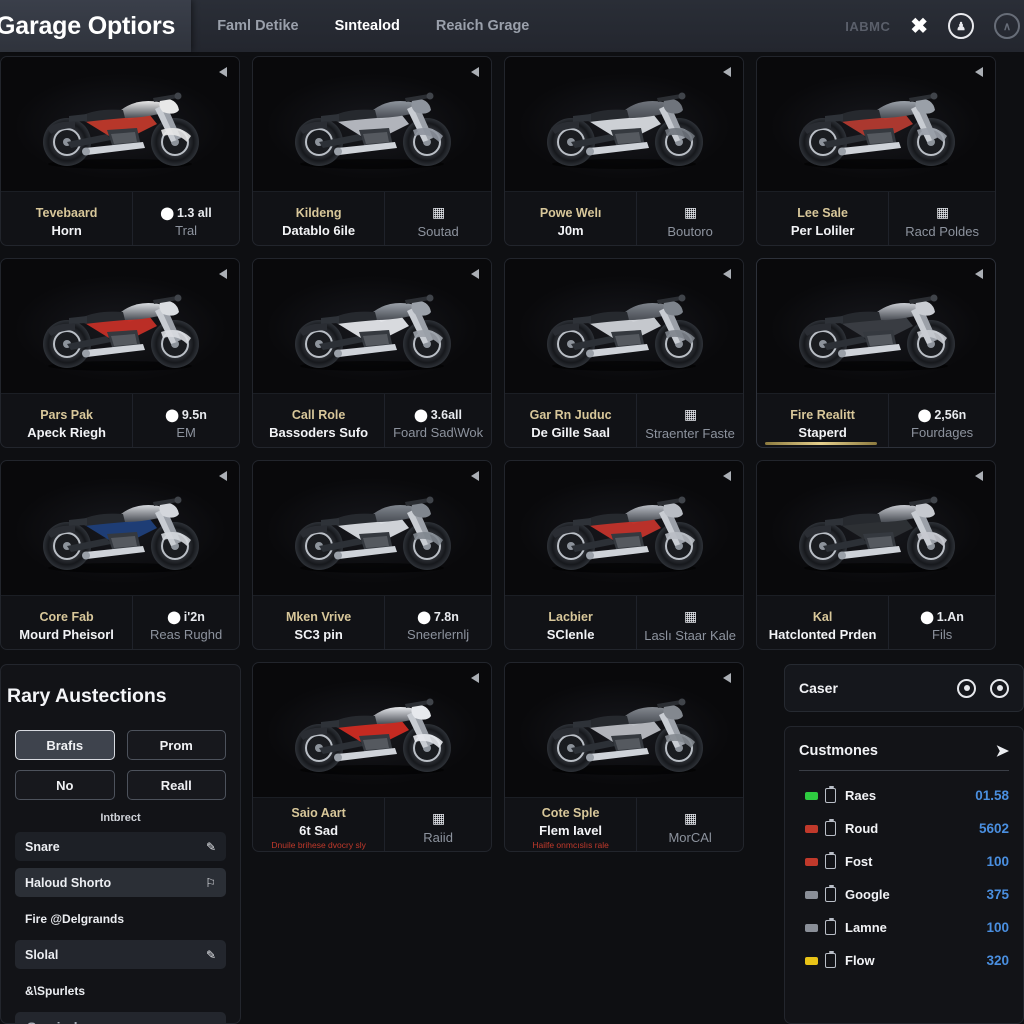 Image resolution: width=1024 pixels, height=1024 pixels. I want to click on card-meta: Core Fab Mourd Pheisorl ⬤ i'2n Reas Rughd, so click(120, 622).